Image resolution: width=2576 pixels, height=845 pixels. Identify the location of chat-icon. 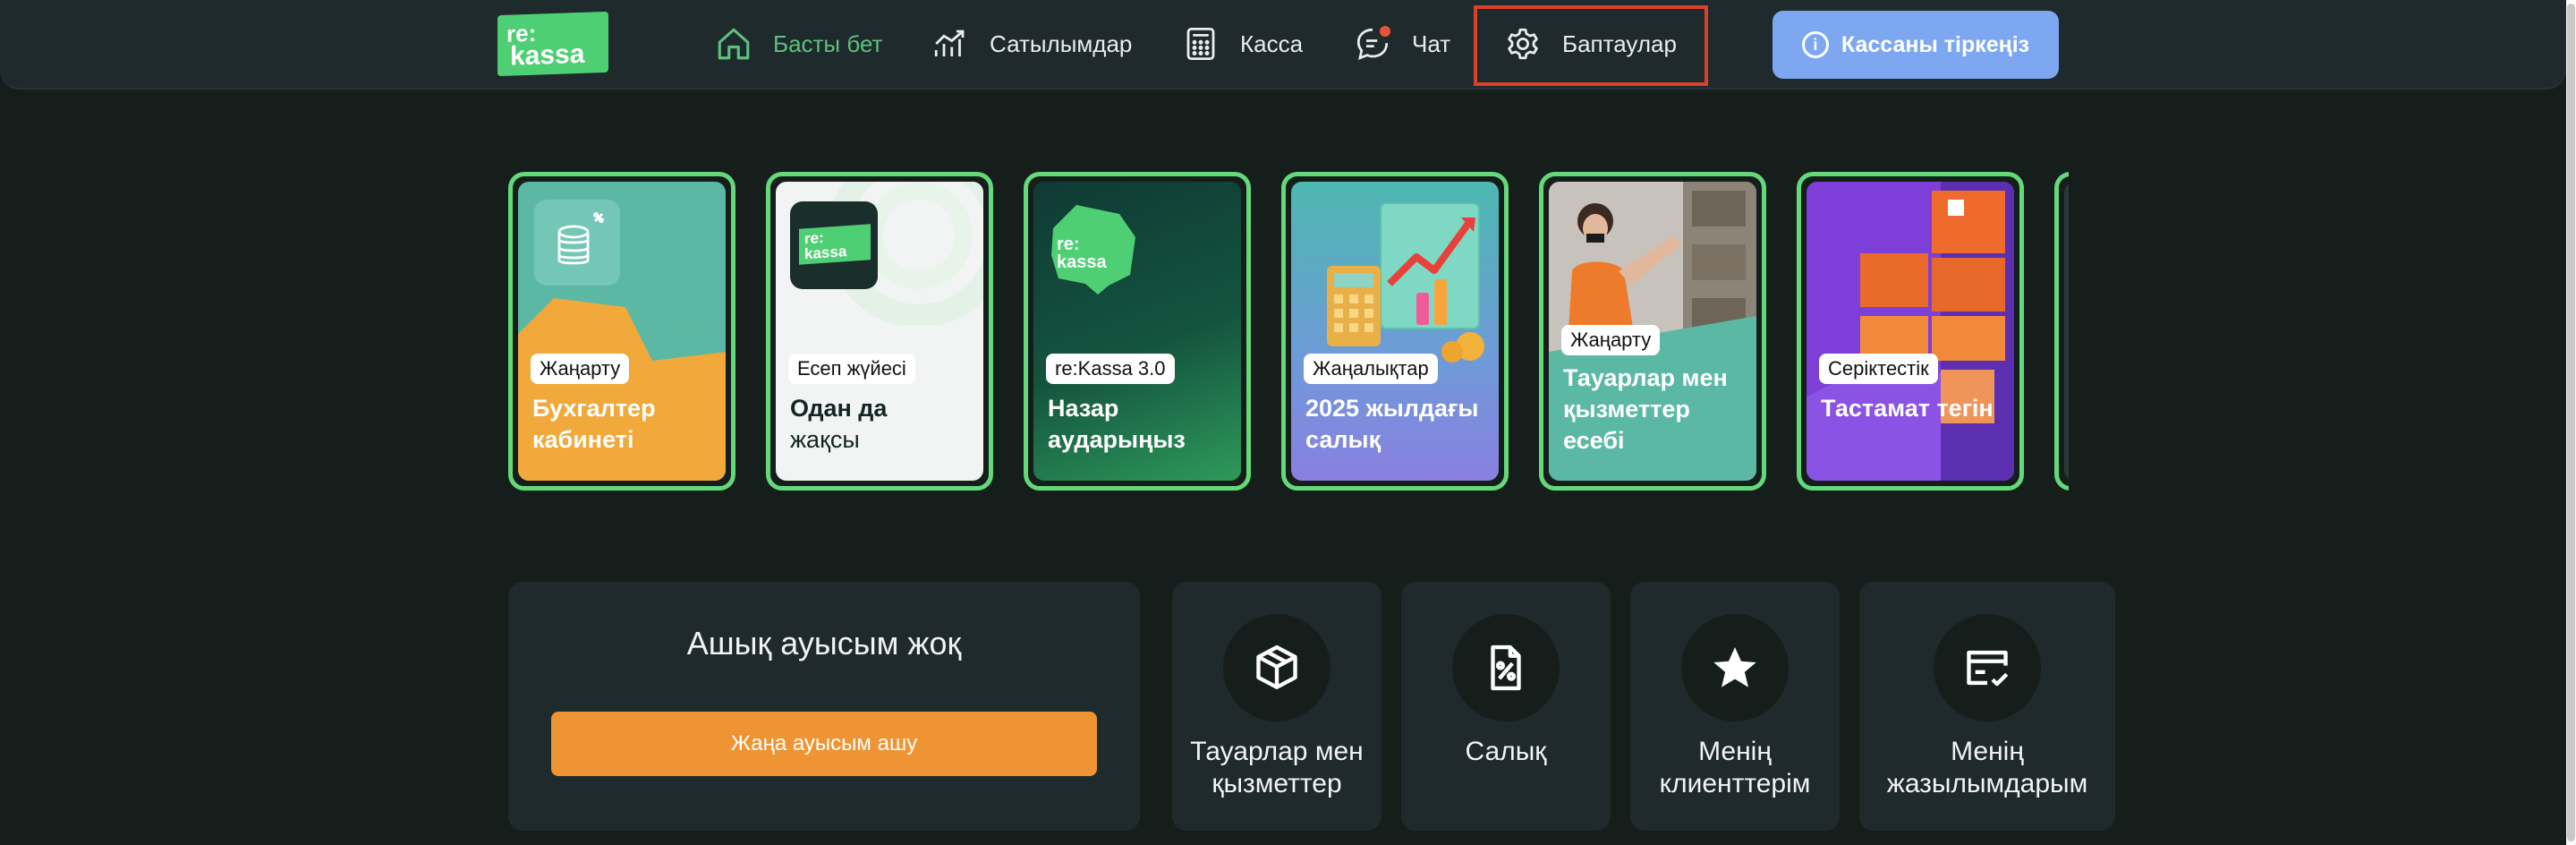
(1372, 44).